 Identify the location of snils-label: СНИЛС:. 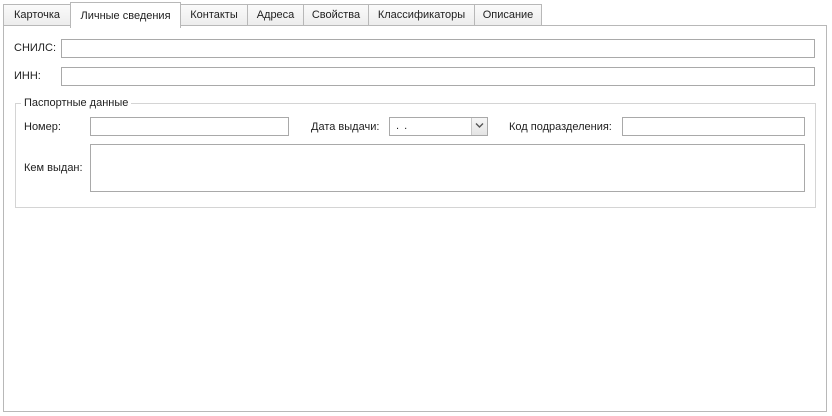
(35, 48).